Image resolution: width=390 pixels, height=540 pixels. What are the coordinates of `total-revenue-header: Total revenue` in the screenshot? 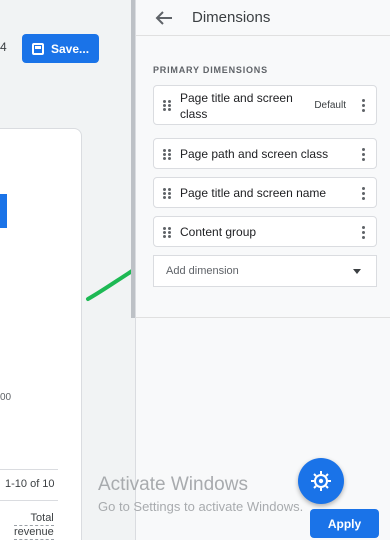 It's located at (34, 526).